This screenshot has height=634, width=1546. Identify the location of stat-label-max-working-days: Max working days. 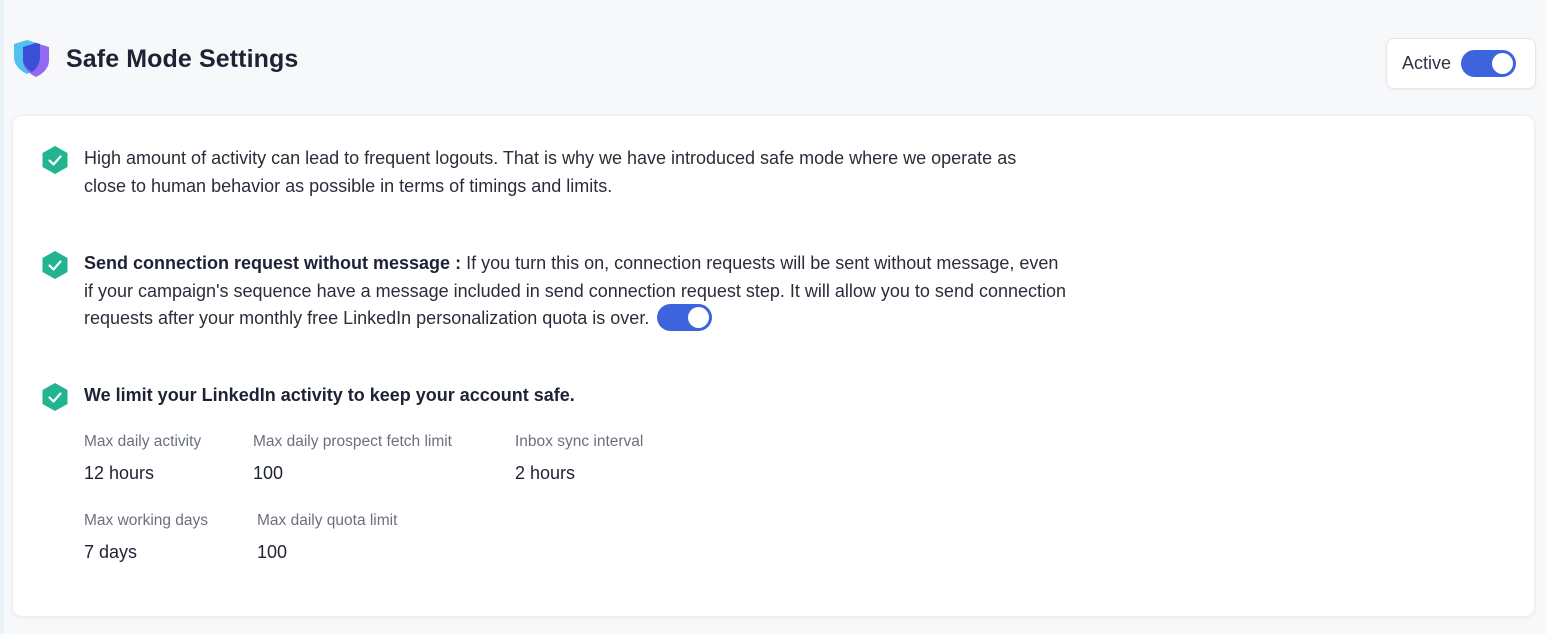
(146, 520).